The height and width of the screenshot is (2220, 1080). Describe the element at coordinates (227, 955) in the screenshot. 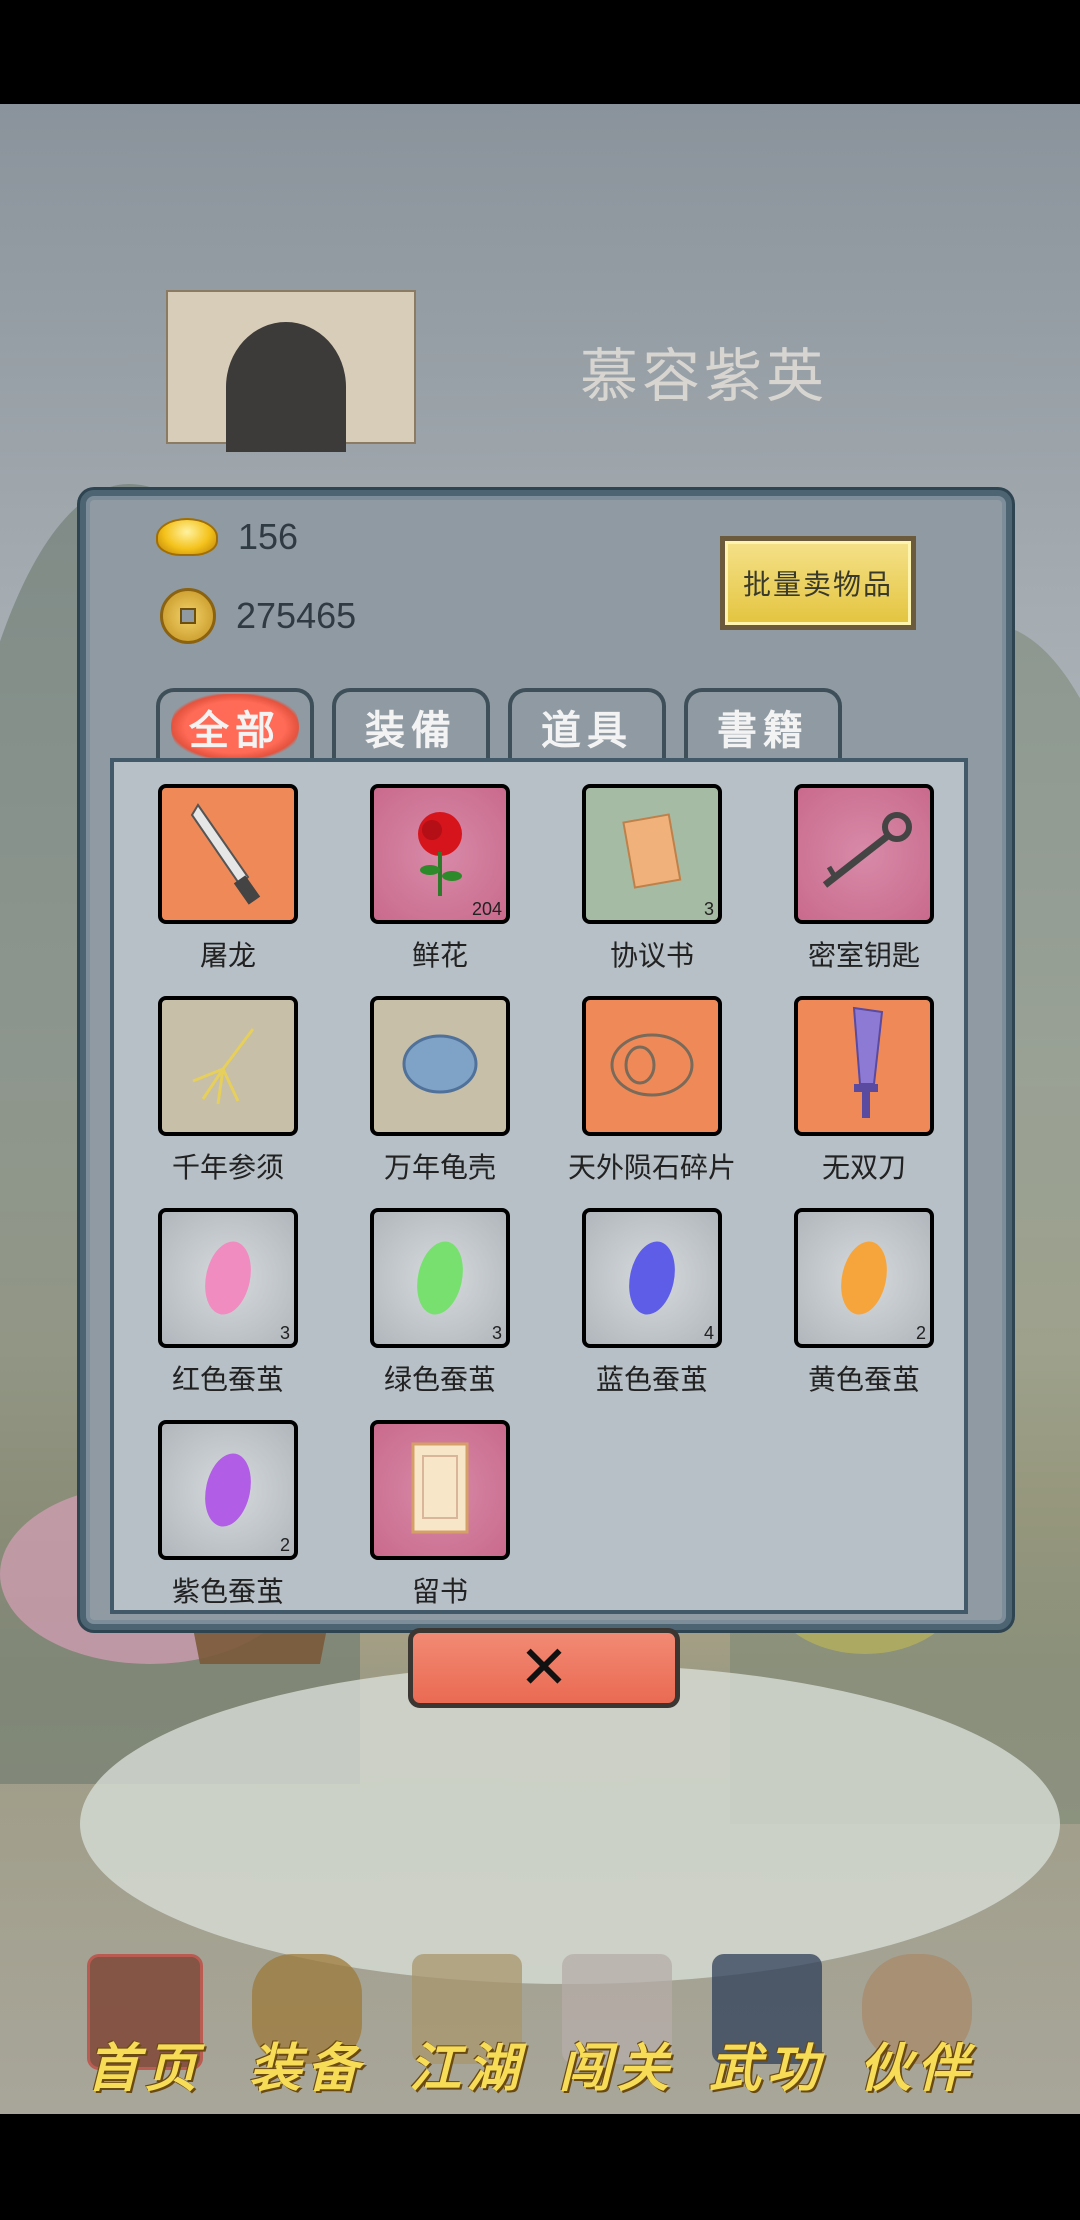

I see `item-name: 屠龙` at that location.